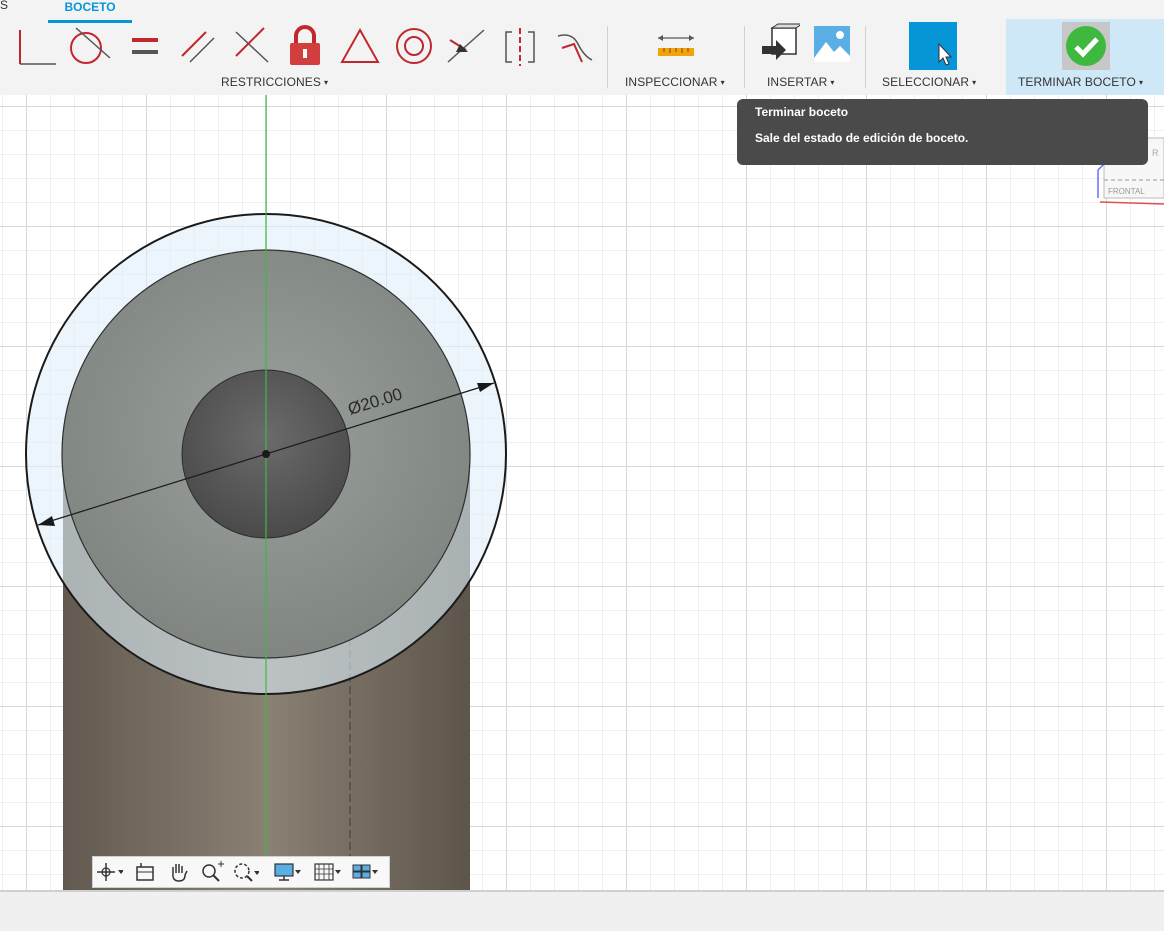  I want to click on center-point, so click(266, 454).